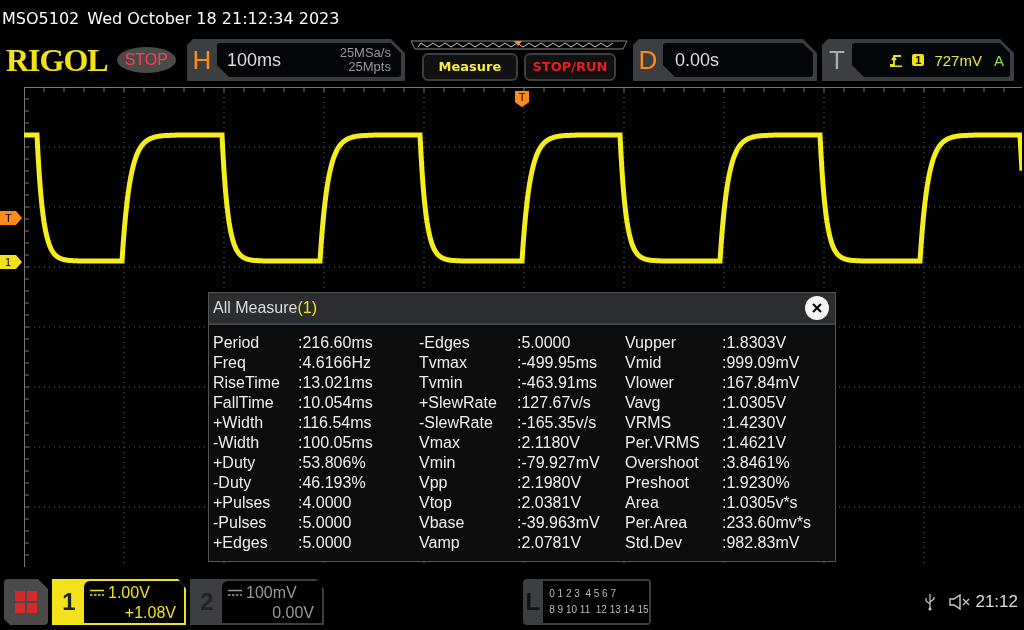 Image resolution: width=1024 pixels, height=630 pixels. What do you see at coordinates (307, 308) in the screenshot?
I see `measure-source: (1)` at bounding box center [307, 308].